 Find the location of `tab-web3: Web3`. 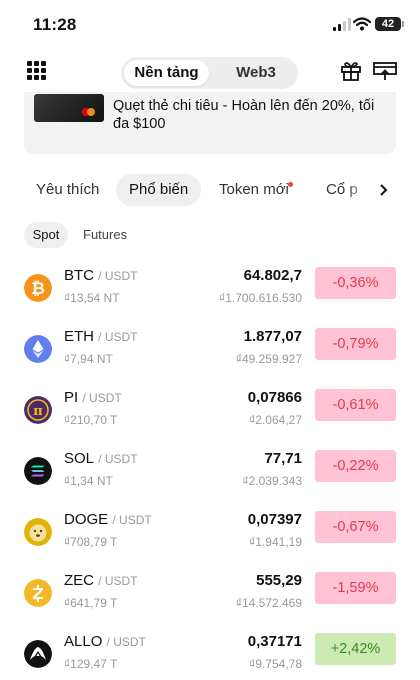

tab-web3: Web3 is located at coordinates (256, 73).